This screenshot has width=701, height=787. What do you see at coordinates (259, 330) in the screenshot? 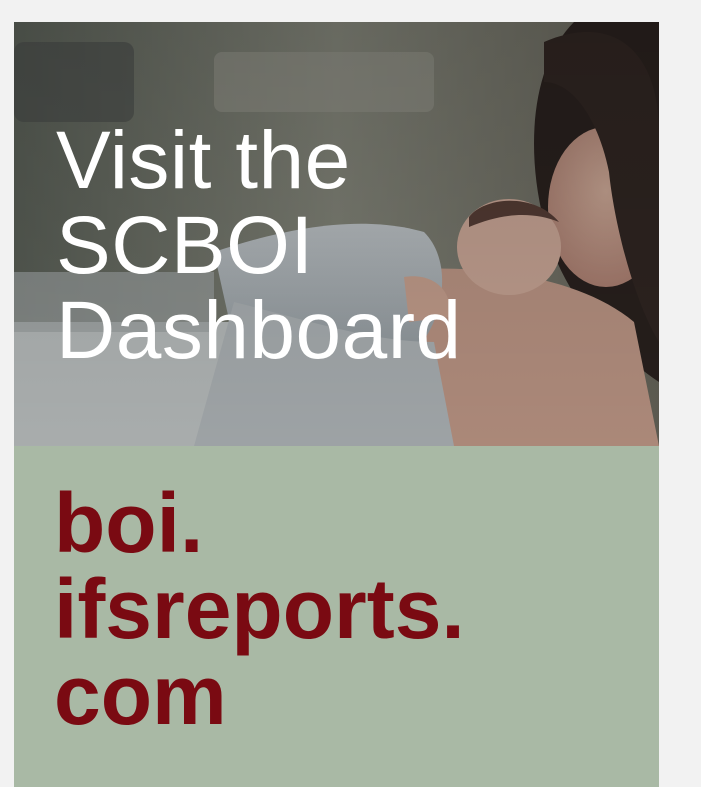
I see `hero-title-line: Dashboard` at bounding box center [259, 330].